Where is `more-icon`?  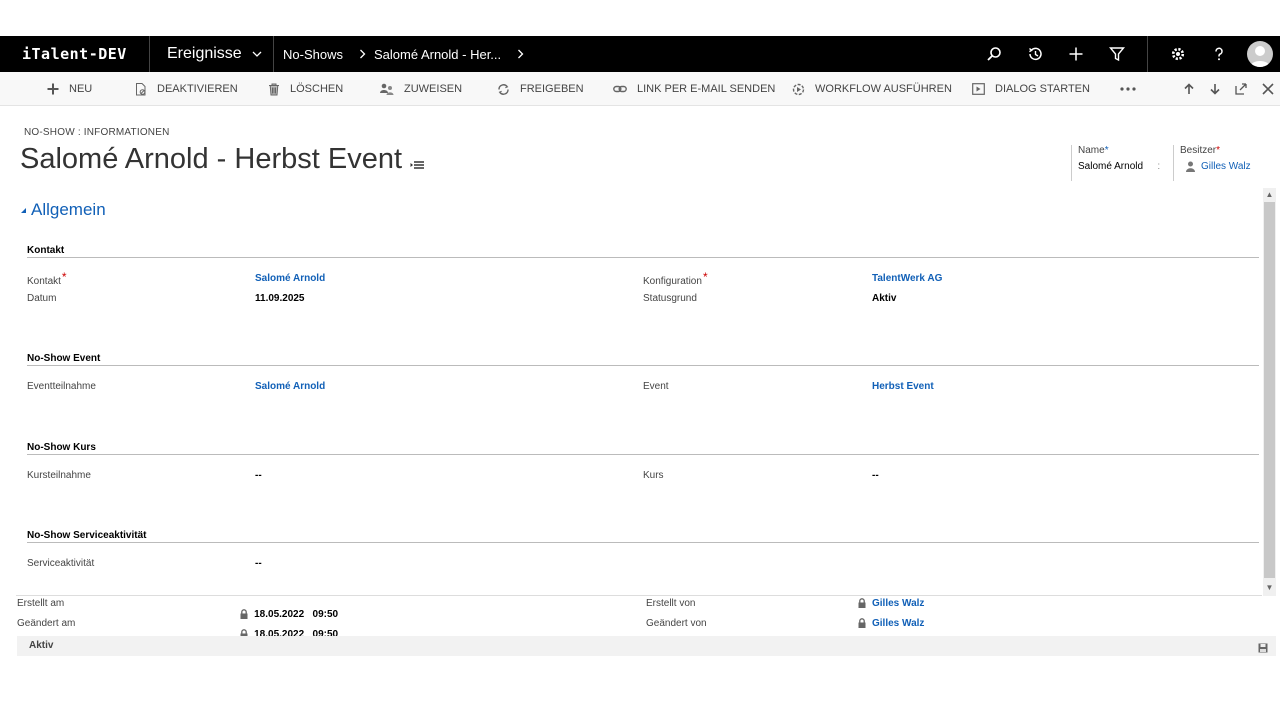 more-icon is located at coordinates (1128, 89).